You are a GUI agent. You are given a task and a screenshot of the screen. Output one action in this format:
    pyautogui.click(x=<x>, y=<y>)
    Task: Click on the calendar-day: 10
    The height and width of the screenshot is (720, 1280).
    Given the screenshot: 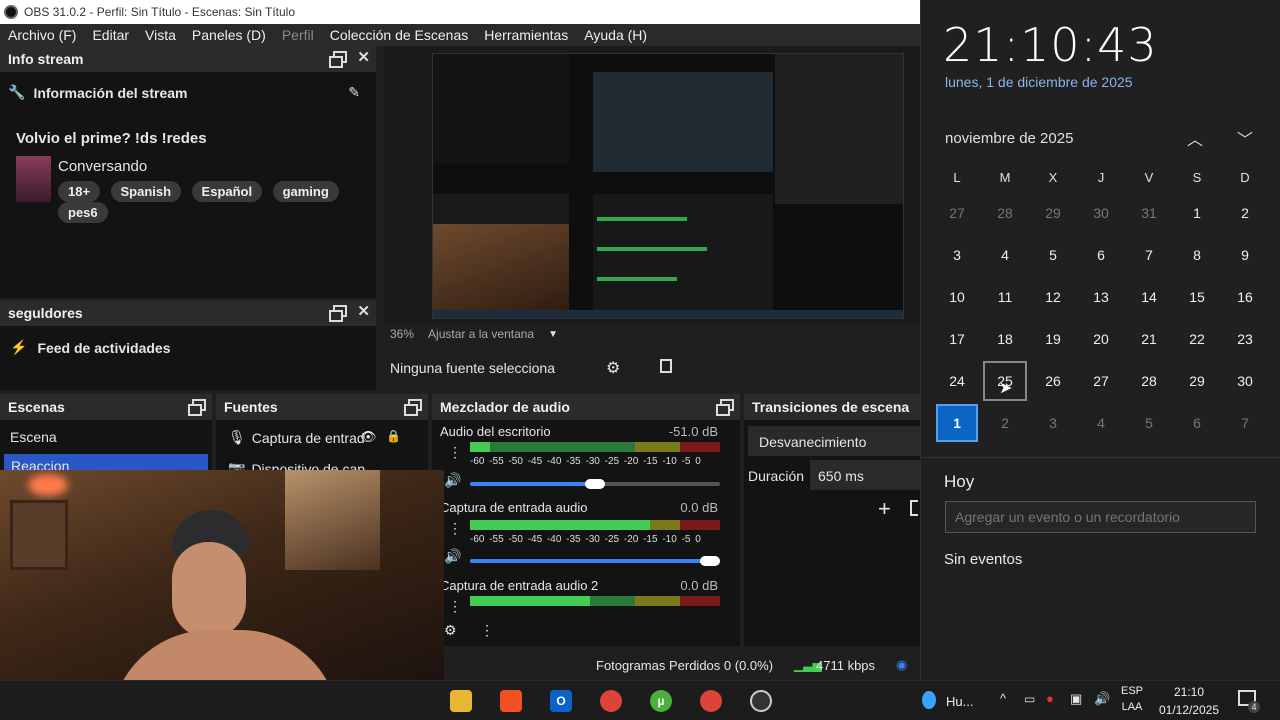 What is the action you would take?
    pyautogui.click(x=957, y=297)
    